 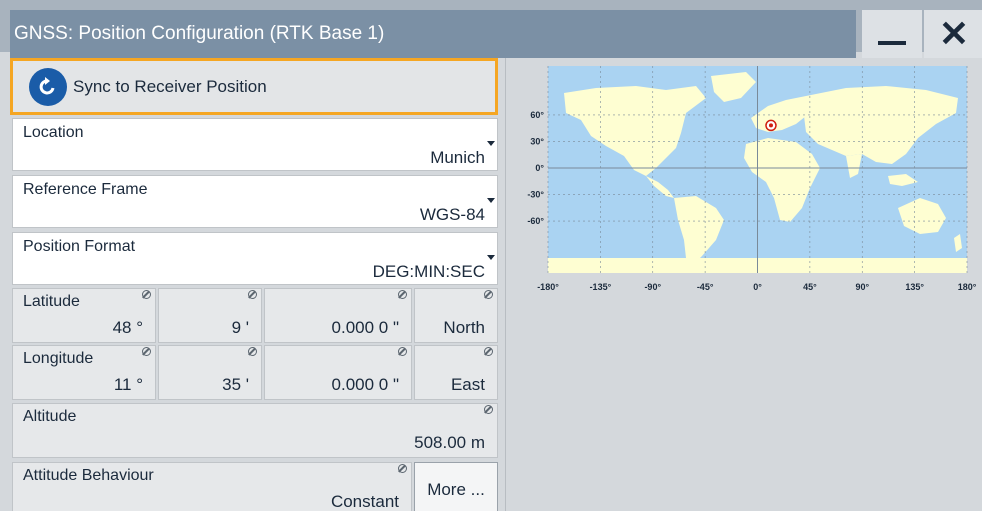 What do you see at coordinates (537, 141) in the screenshot?
I see `latitude-tick-label: 30°` at bounding box center [537, 141].